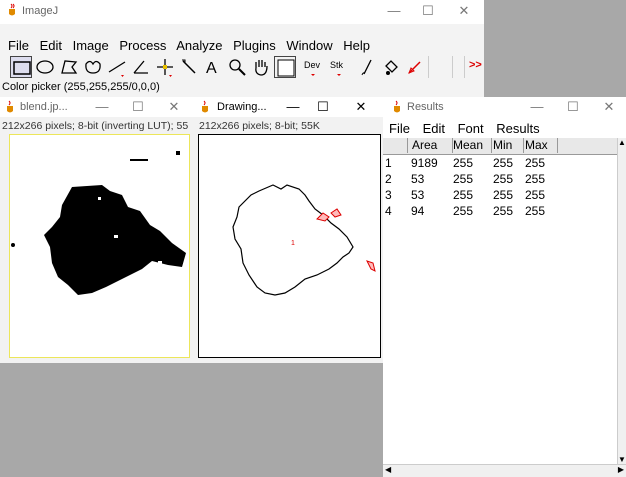 Image resolution: width=626 pixels, height=477 pixels. What do you see at coordinates (174, 107) in the screenshot?
I see `blend-close-button: ✕` at bounding box center [174, 107].